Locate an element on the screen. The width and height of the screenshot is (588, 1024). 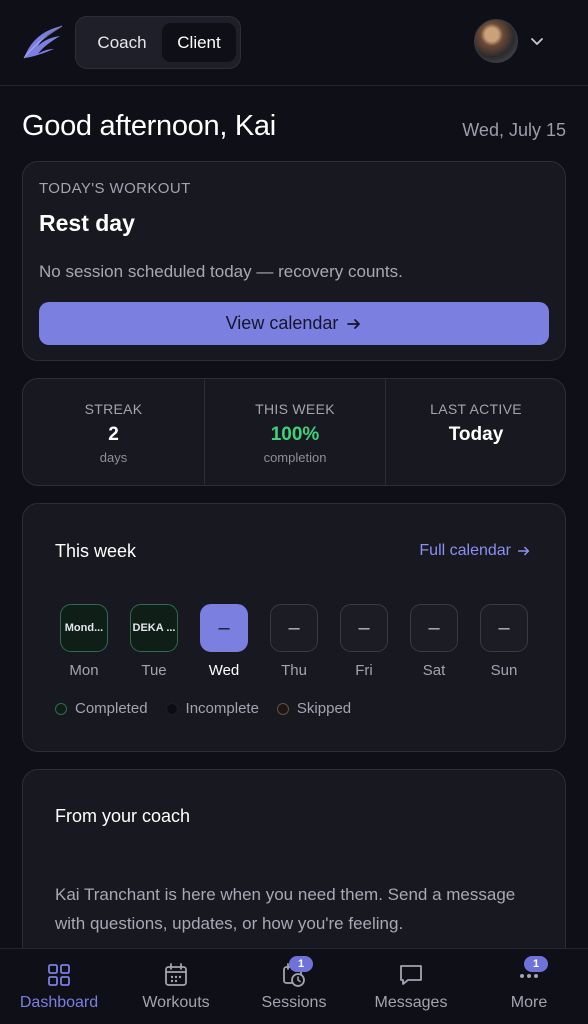
legend-incomplete: Incomplete is located at coordinates (212, 708).